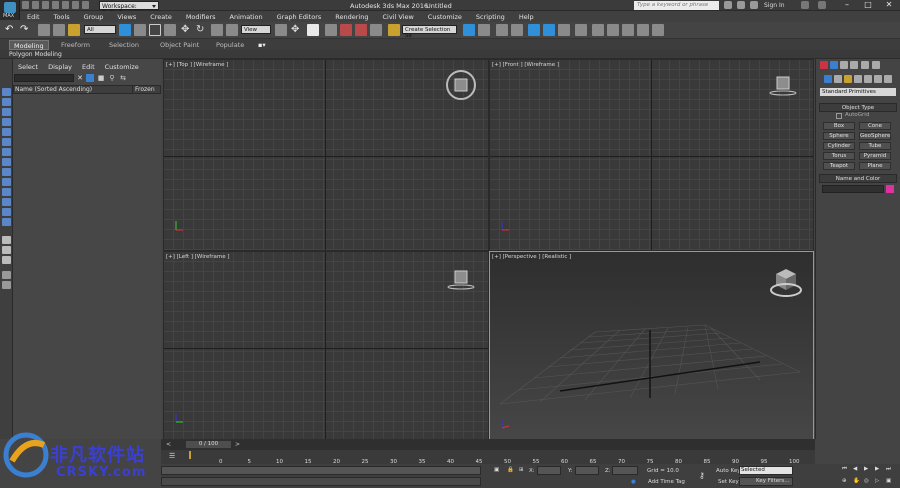  I want to click on search-input: Type a keyword or phrase, so click(676, 5).